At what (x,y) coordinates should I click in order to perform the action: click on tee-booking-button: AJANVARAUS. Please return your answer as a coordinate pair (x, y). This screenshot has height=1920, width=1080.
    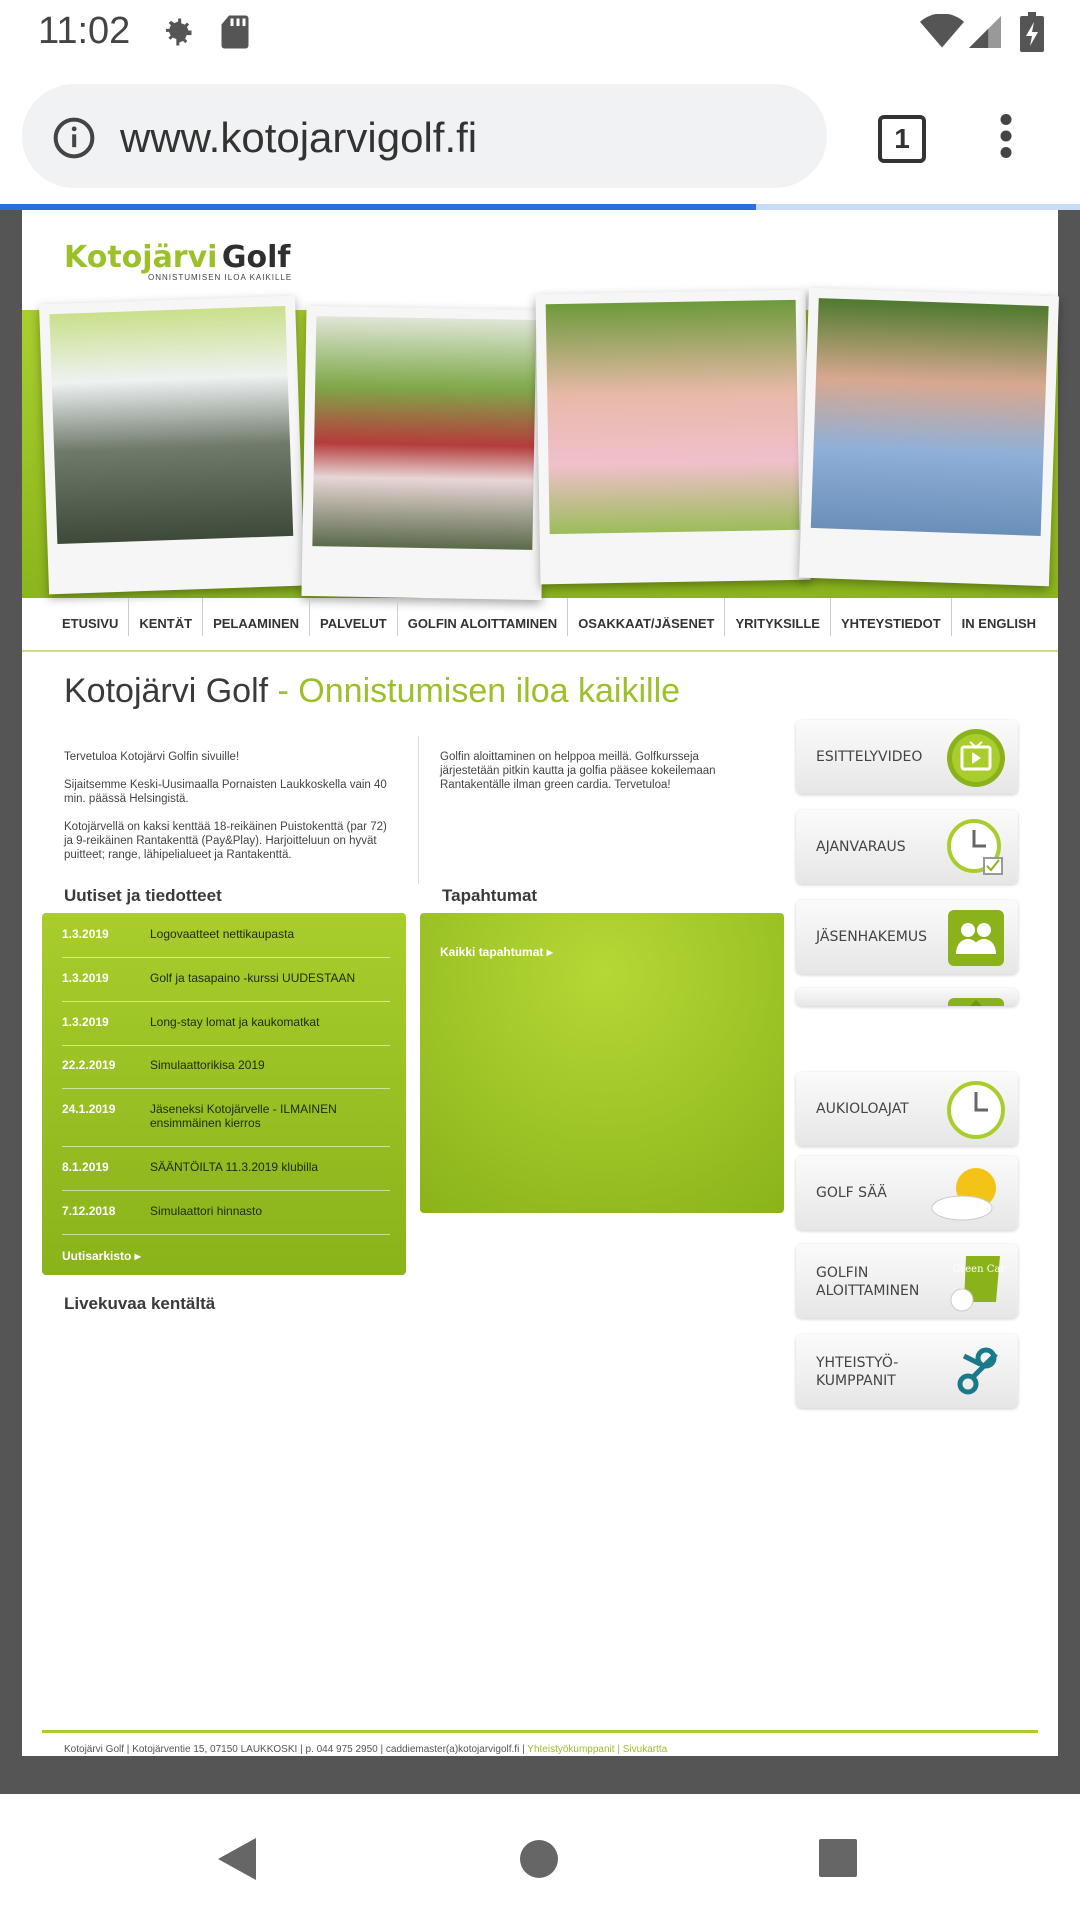
    Looking at the image, I should click on (907, 847).